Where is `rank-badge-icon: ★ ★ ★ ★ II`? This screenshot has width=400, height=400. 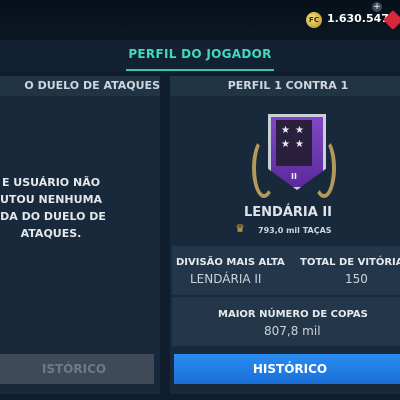
rank-badge-icon: ★ ★ ★ ★ II is located at coordinates (294, 157).